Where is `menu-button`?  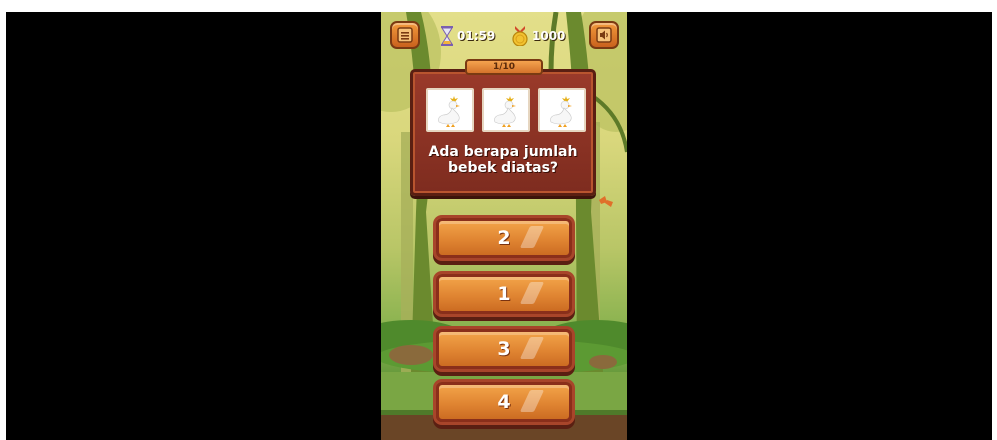
menu-button is located at coordinates (405, 35).